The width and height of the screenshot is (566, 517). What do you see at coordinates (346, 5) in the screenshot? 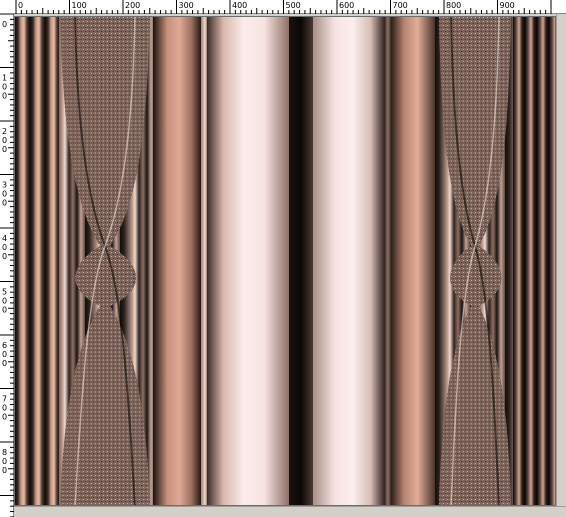
I see `ruler-label: 600` at bounding box center [346, 5].